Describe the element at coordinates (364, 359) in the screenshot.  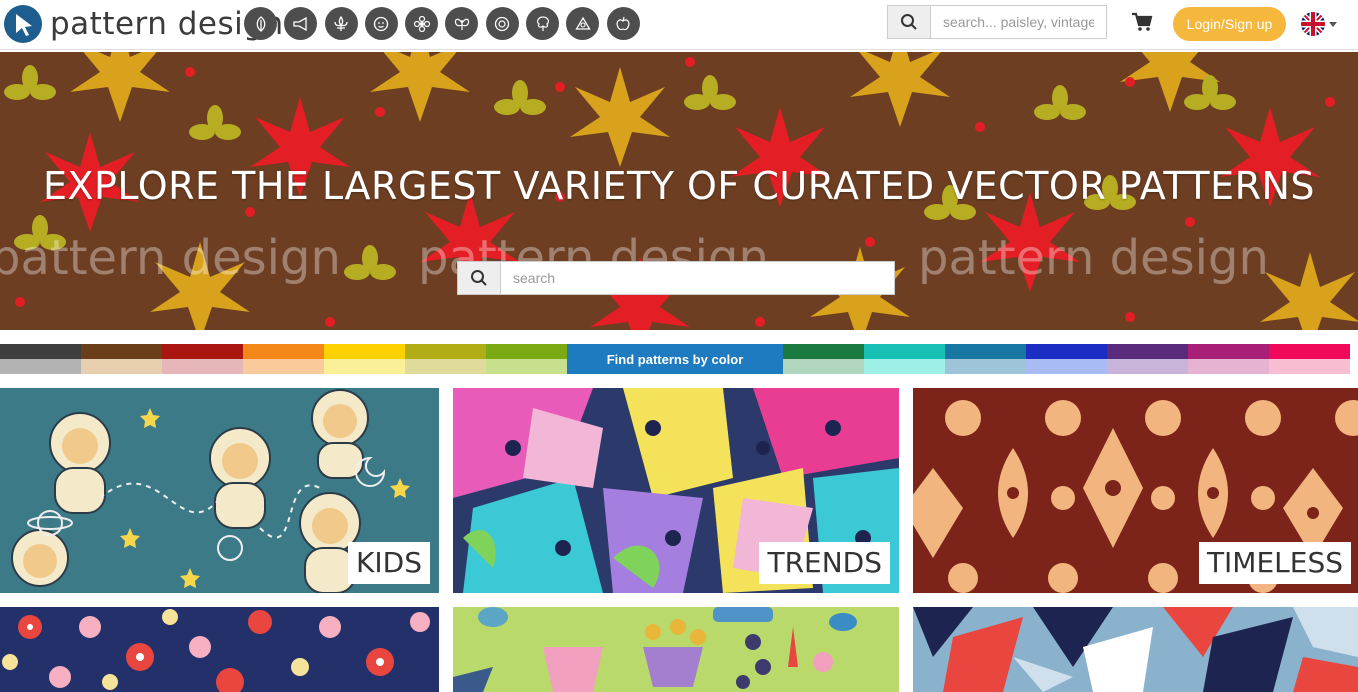
I see `color-swatch-yellow` at that location.